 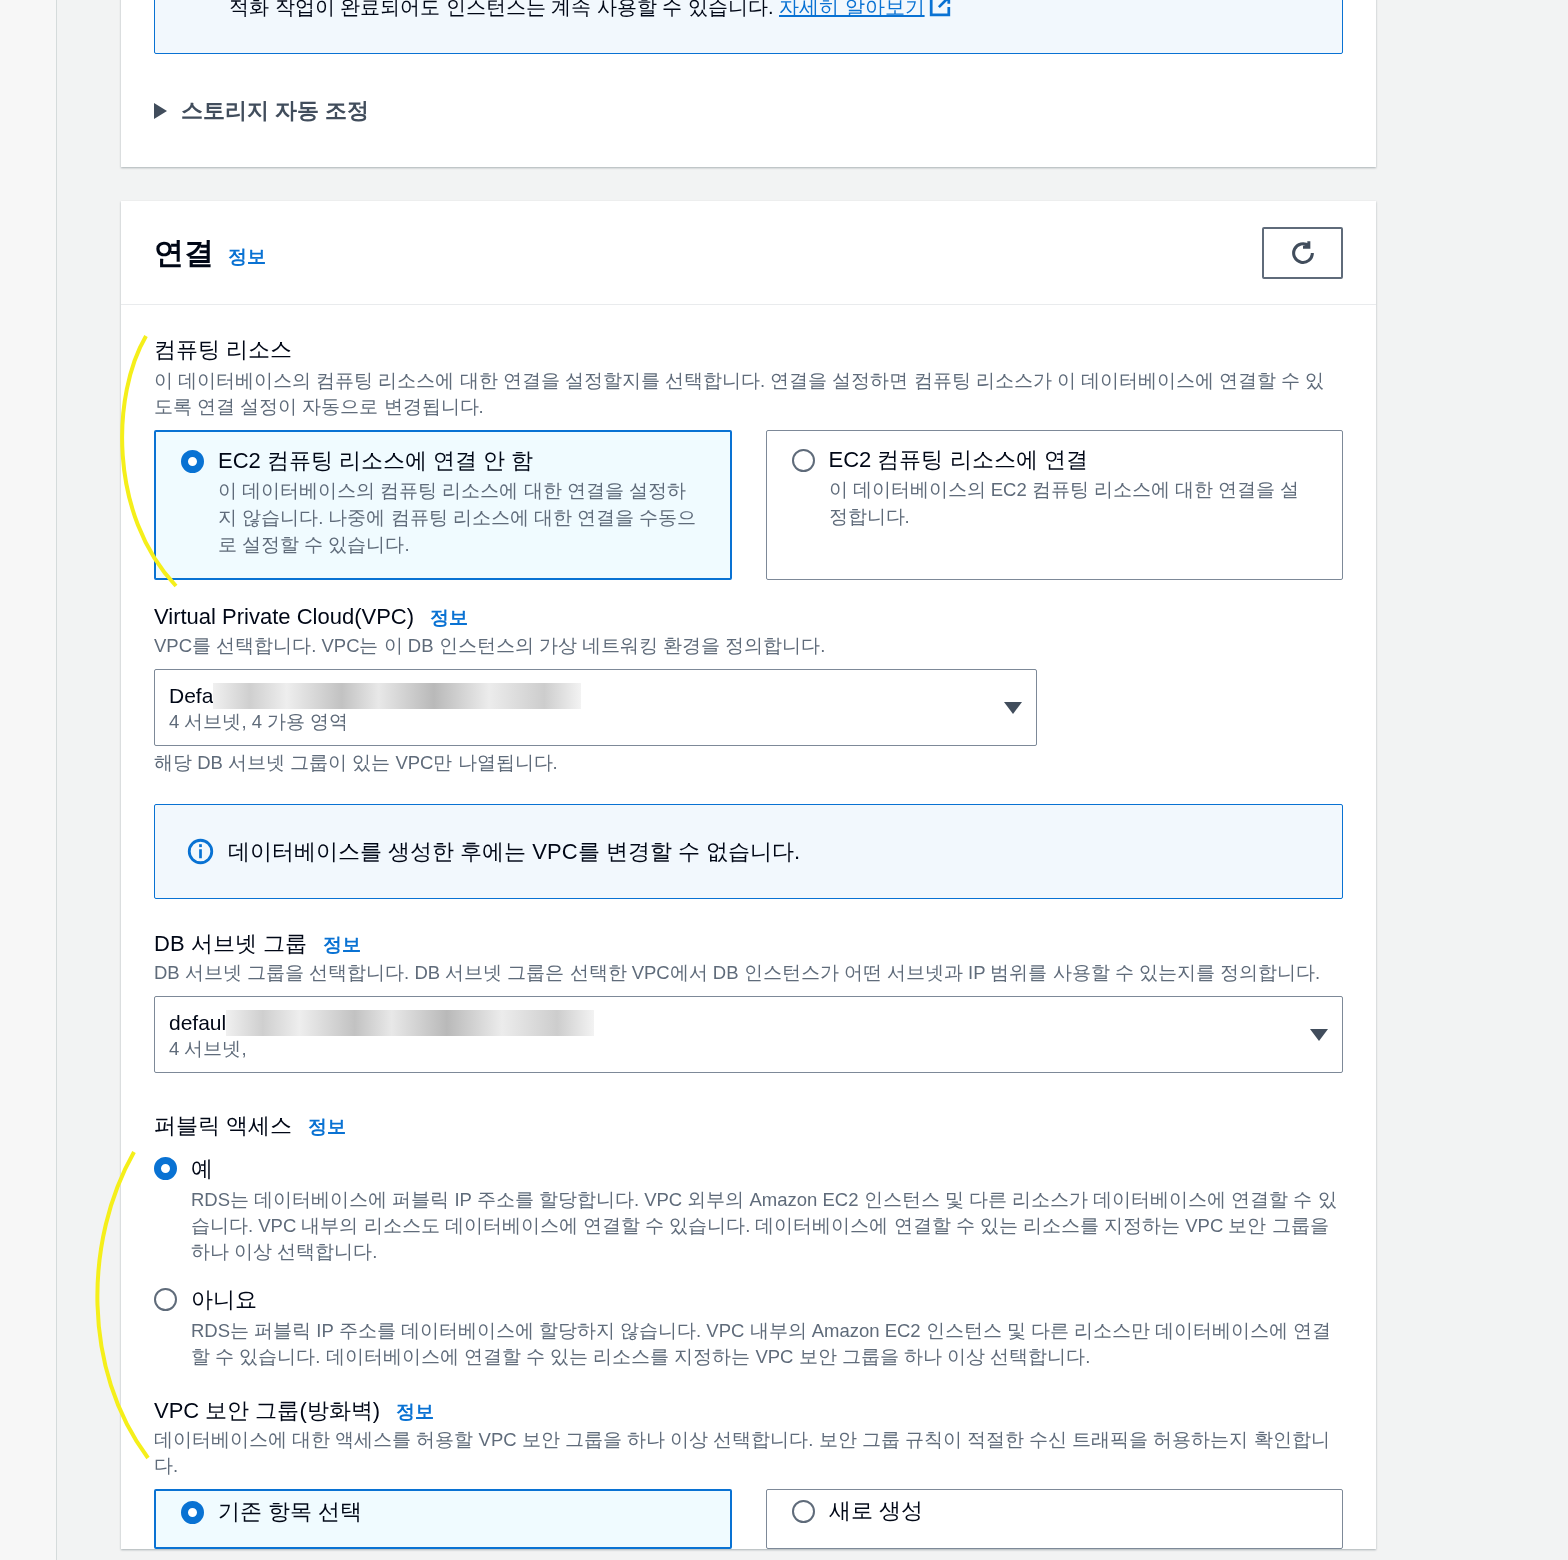 What do you see at coordinates (262, 110) in the screenshot?
I see `expander-toggle: 스토리지 자동 조정` at bounding box center [262, 110].